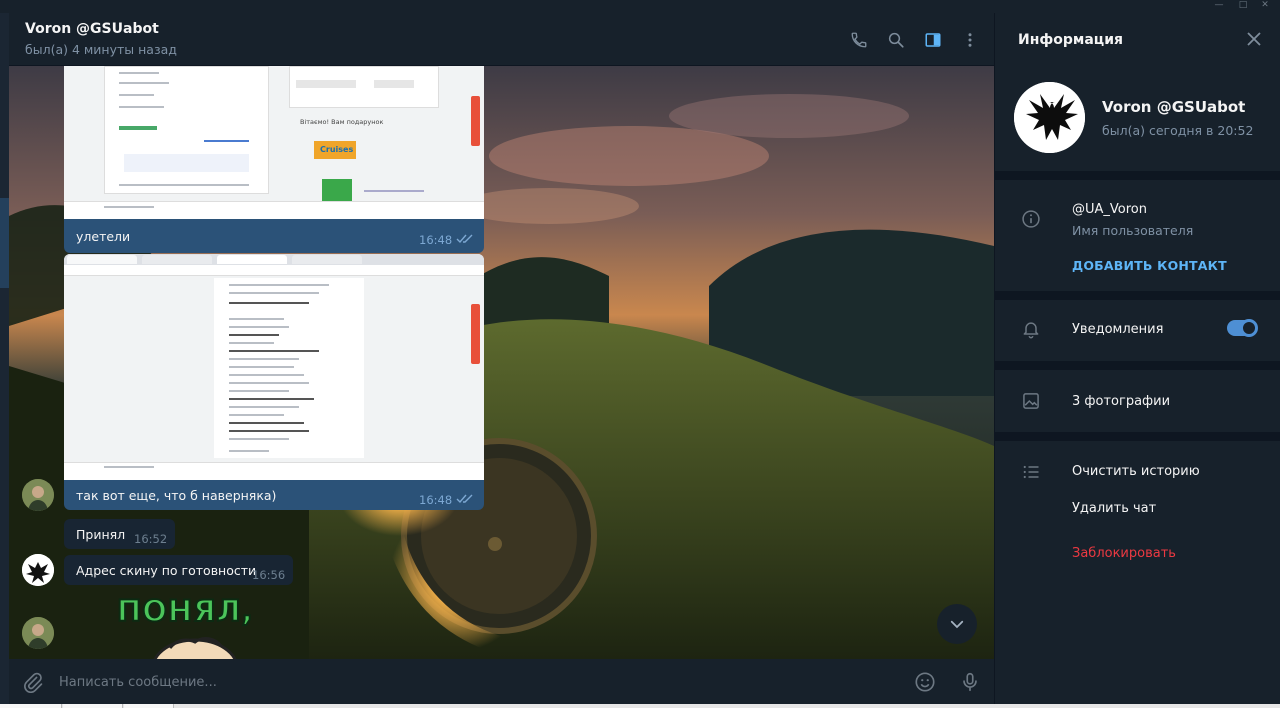 The height and width of the screenshot is (708, 1280). Describe the element at coordinates (274, 142) in the screenshot. I see `photo-screenshot-receipt: Вітаємо! Вам подарунок Cruises` at that location.